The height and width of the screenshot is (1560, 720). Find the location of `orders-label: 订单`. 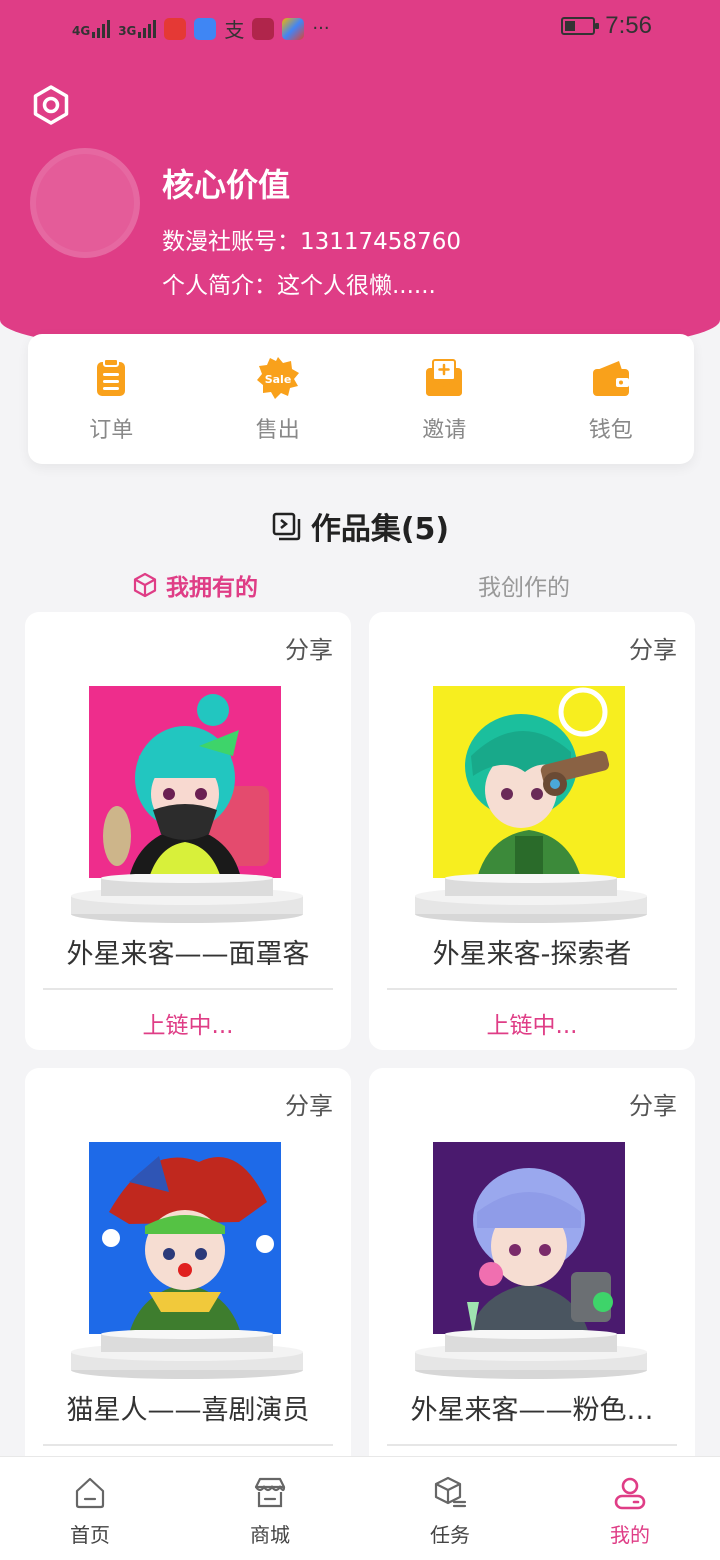

orders-label: 订单 is located at coordinates (111, 430).